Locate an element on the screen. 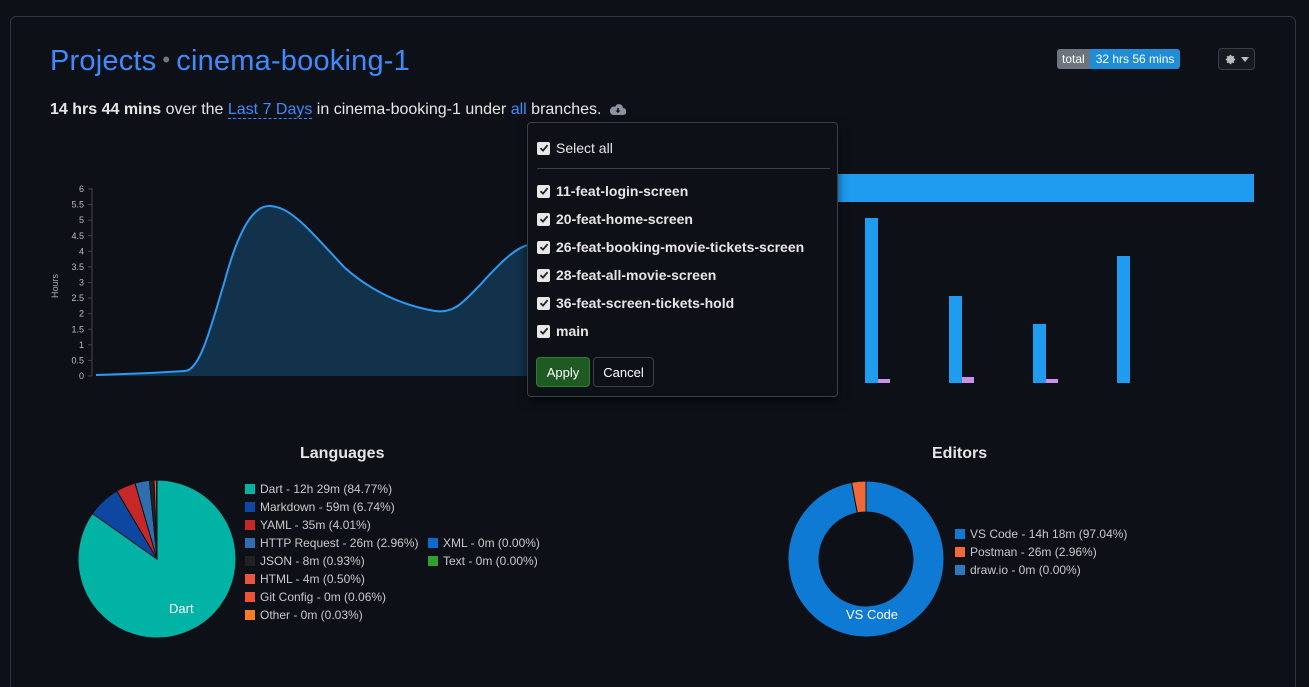 This screenshot has width=1309, height=687. branch-option: 26-feat-booking-movie-tickets-screen is located at coordinates (670, 247).